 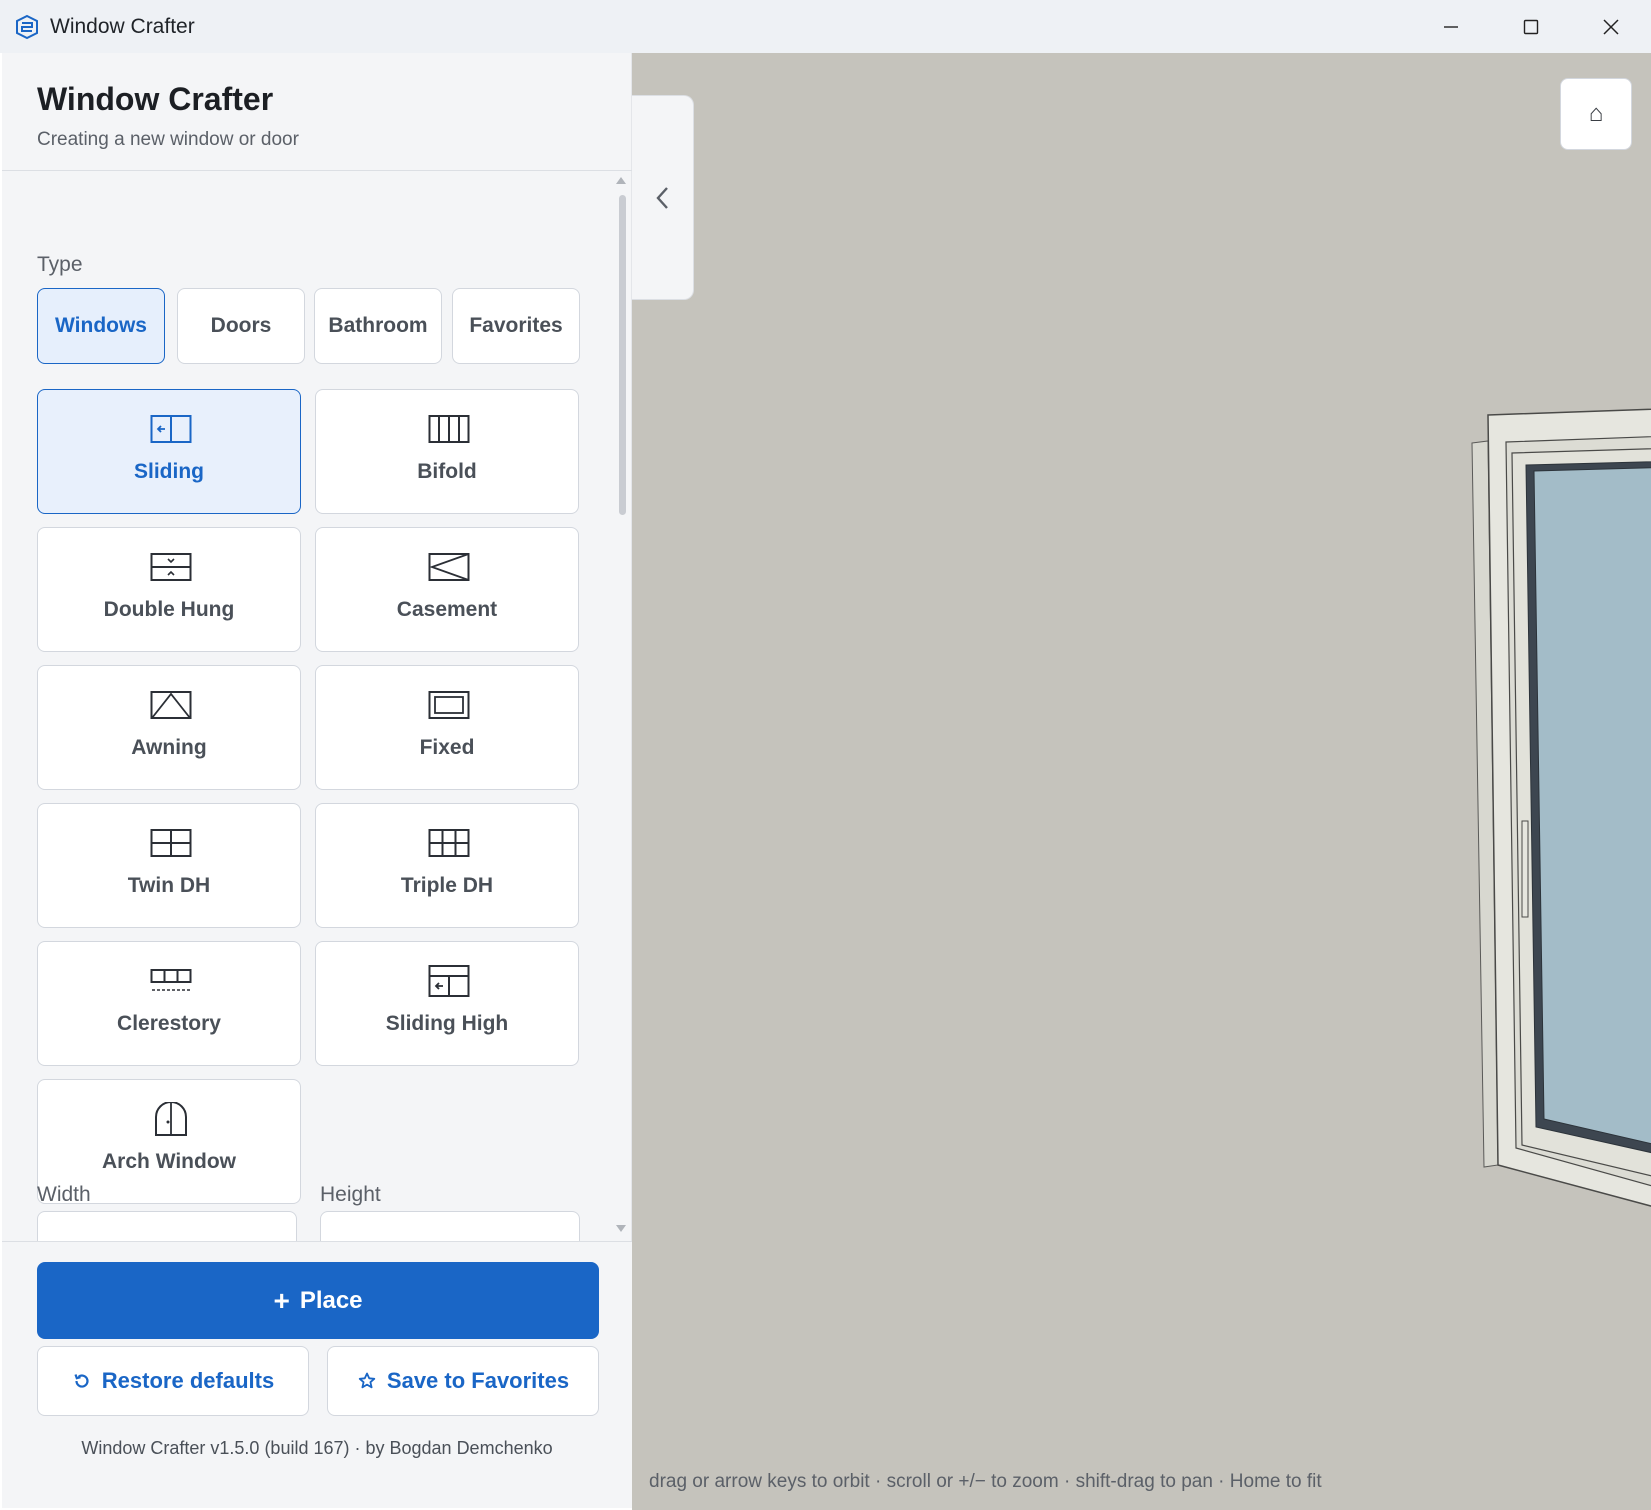 I want to click on style-card-awning: Awning, so click(x=169, y=727).